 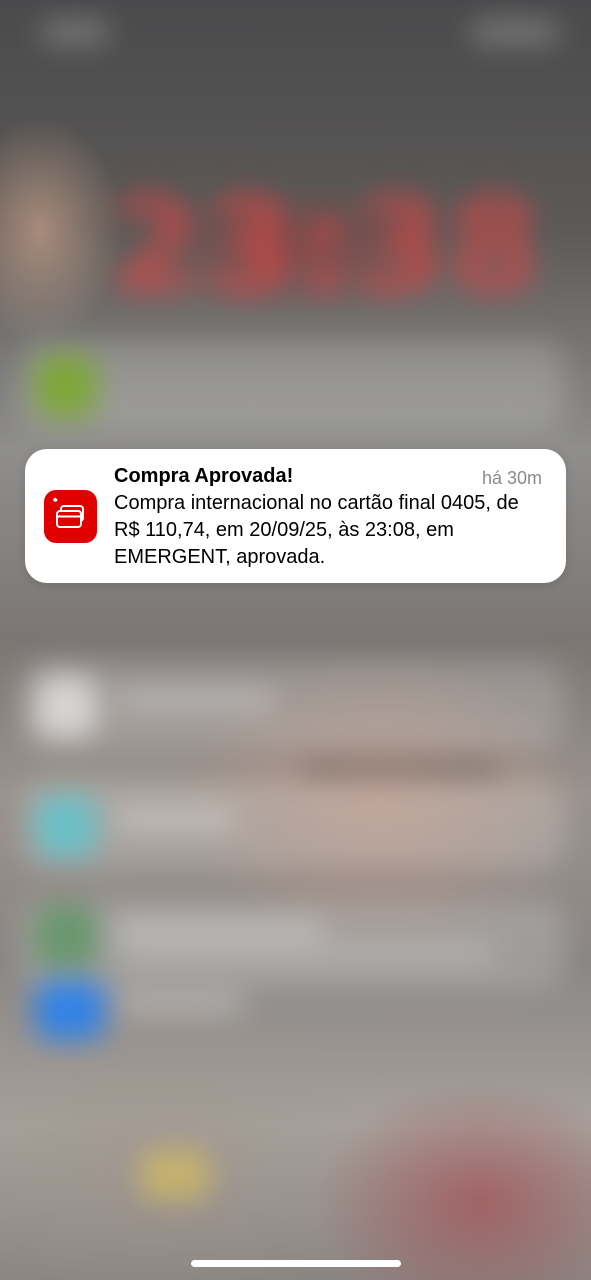 I want to click on home-indicator, so click(x=296, y=1263).